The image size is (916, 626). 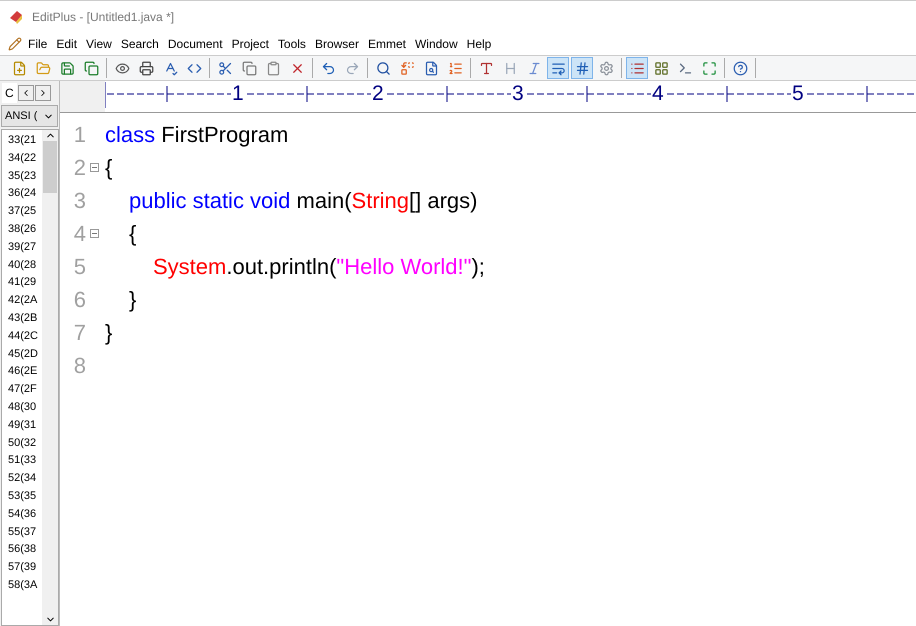 I want to click on app-logo-icon, so click(x=16, y=17).